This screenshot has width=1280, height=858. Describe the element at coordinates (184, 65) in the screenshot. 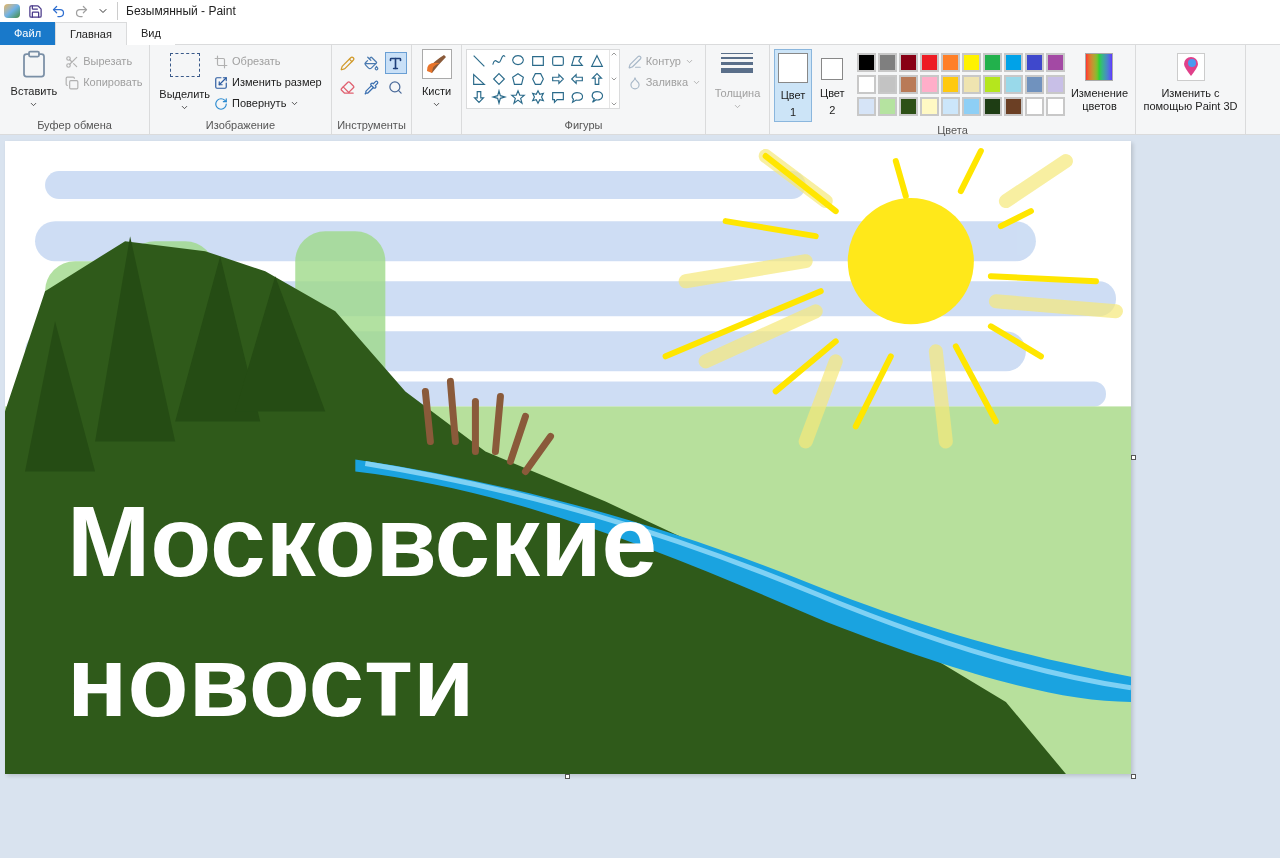

I see `selection-rectangle-icon` at that location.